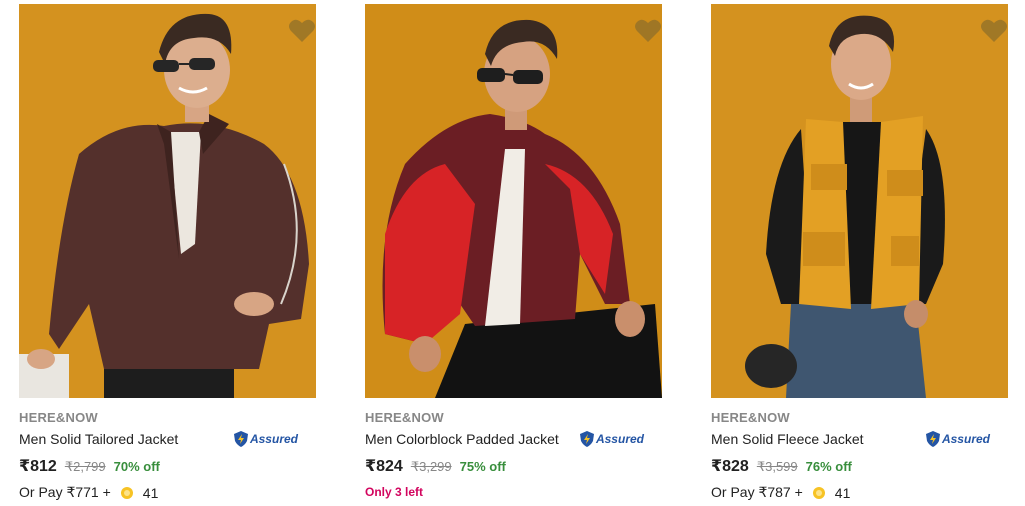  What do you see at coordinates (394, 492) in the screenshot?
I see `stock-warning: Only 3 left` at bounding box center [394, 492].